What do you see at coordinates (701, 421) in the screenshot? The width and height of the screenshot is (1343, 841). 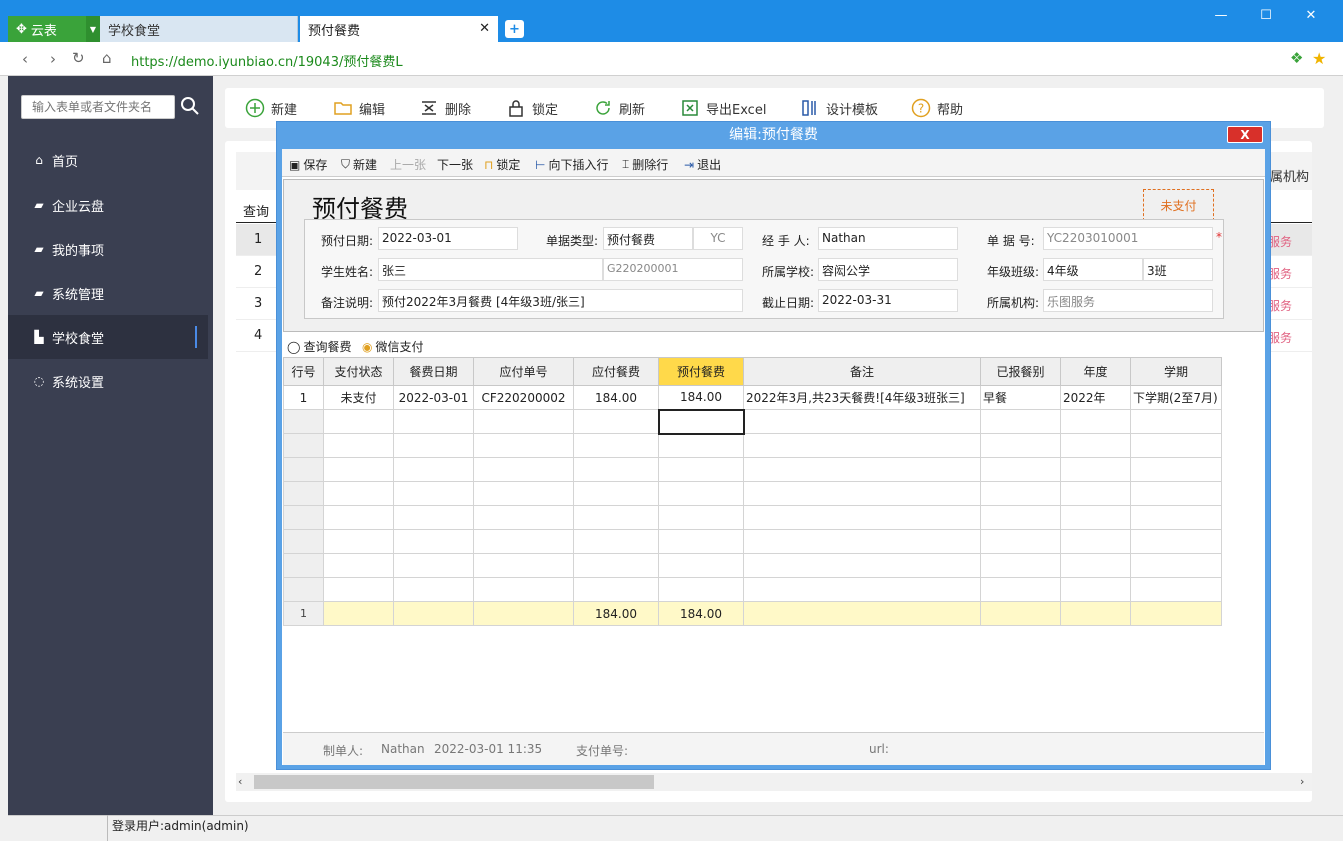 I see `selected-cell` at bounding box center [701, 421].